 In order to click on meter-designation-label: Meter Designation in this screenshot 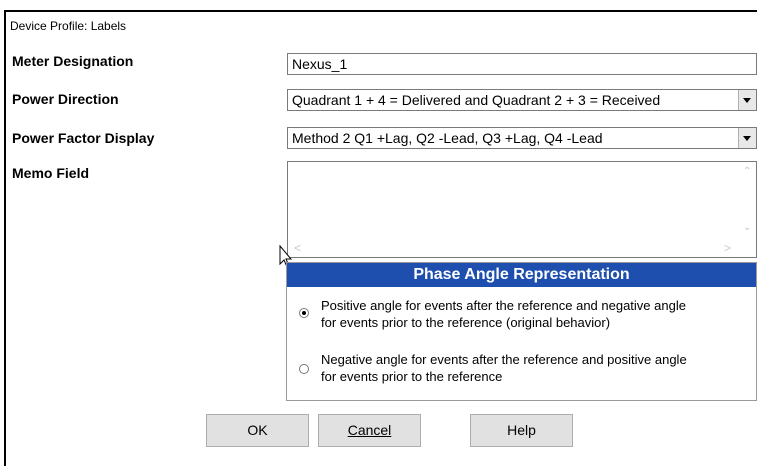, I will do `click(73, 61)`.